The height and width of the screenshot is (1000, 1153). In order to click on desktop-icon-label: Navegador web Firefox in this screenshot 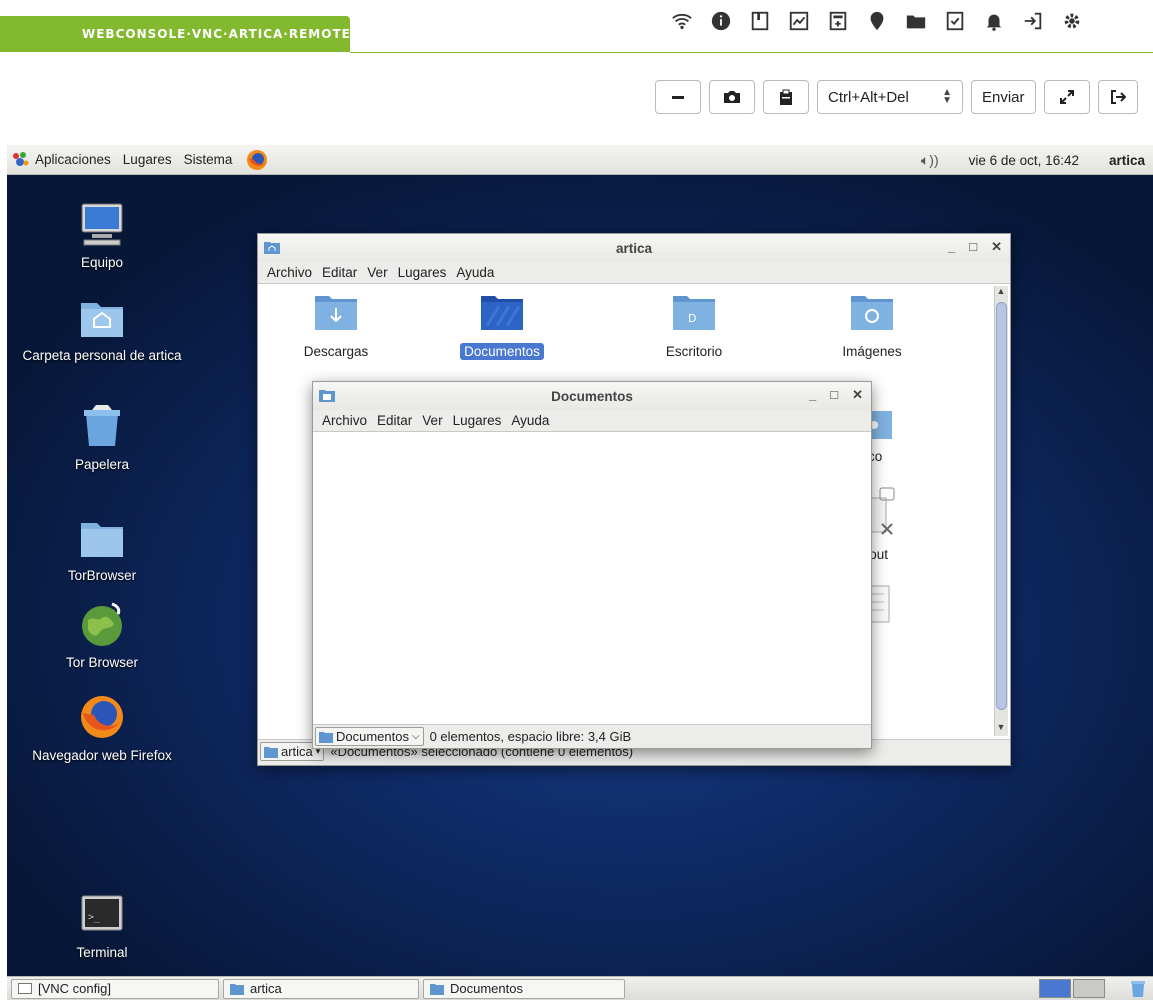, I will do `click(102, 755)`.